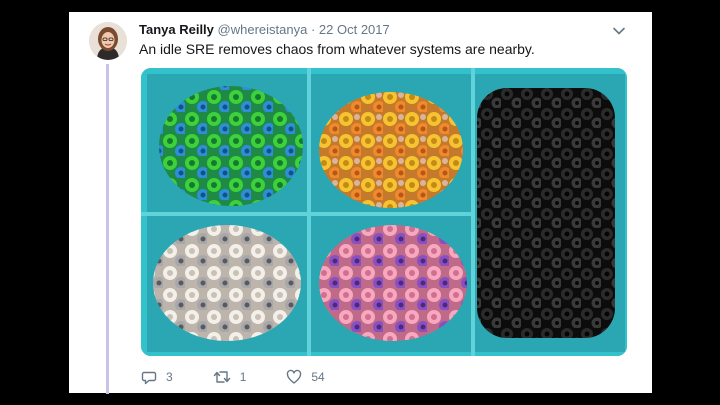 Image resolution: width=720 pixels, height=405 pixels. What do you see at coordinates (619, 31) in the screenshot?
I see `chevron-down-icon` at bounding box center [619, 31].